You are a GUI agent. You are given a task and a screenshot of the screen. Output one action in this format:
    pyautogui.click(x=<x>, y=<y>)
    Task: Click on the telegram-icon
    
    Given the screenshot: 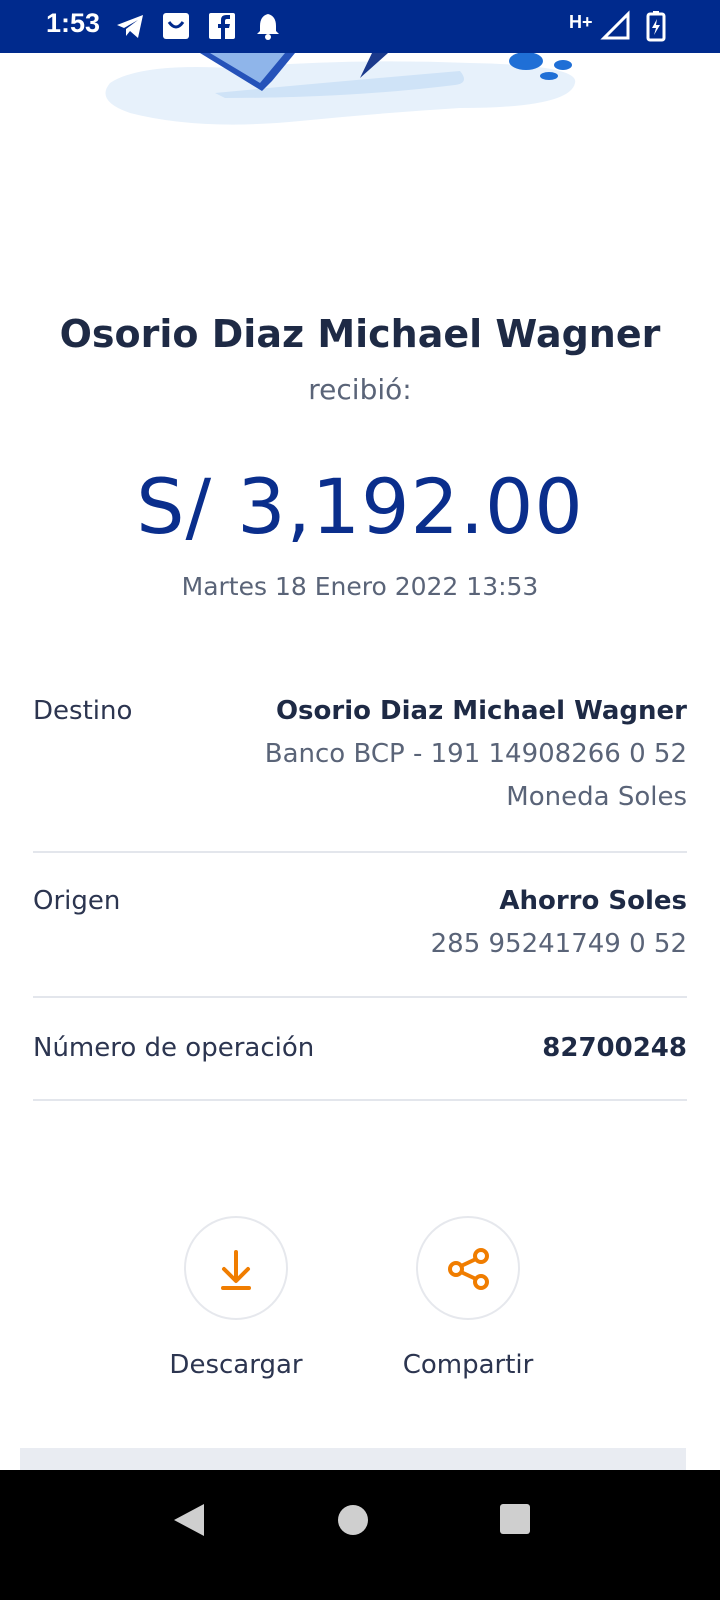 What is the action you would take?
    pyautogui.click(x=130, y=26)
    